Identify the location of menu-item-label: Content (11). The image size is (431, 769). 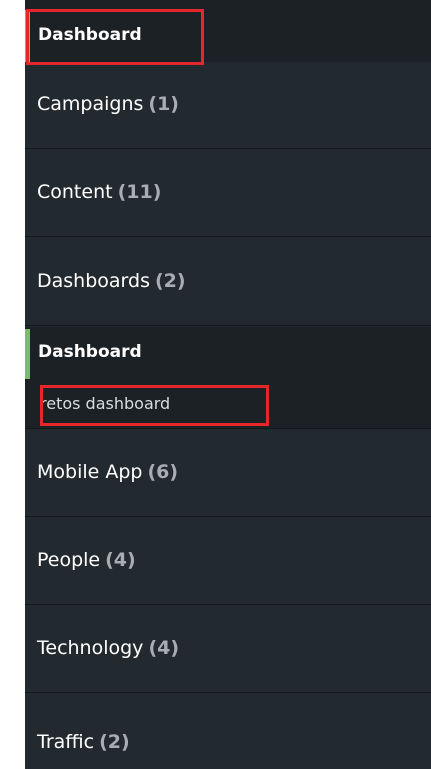
(99, 192).